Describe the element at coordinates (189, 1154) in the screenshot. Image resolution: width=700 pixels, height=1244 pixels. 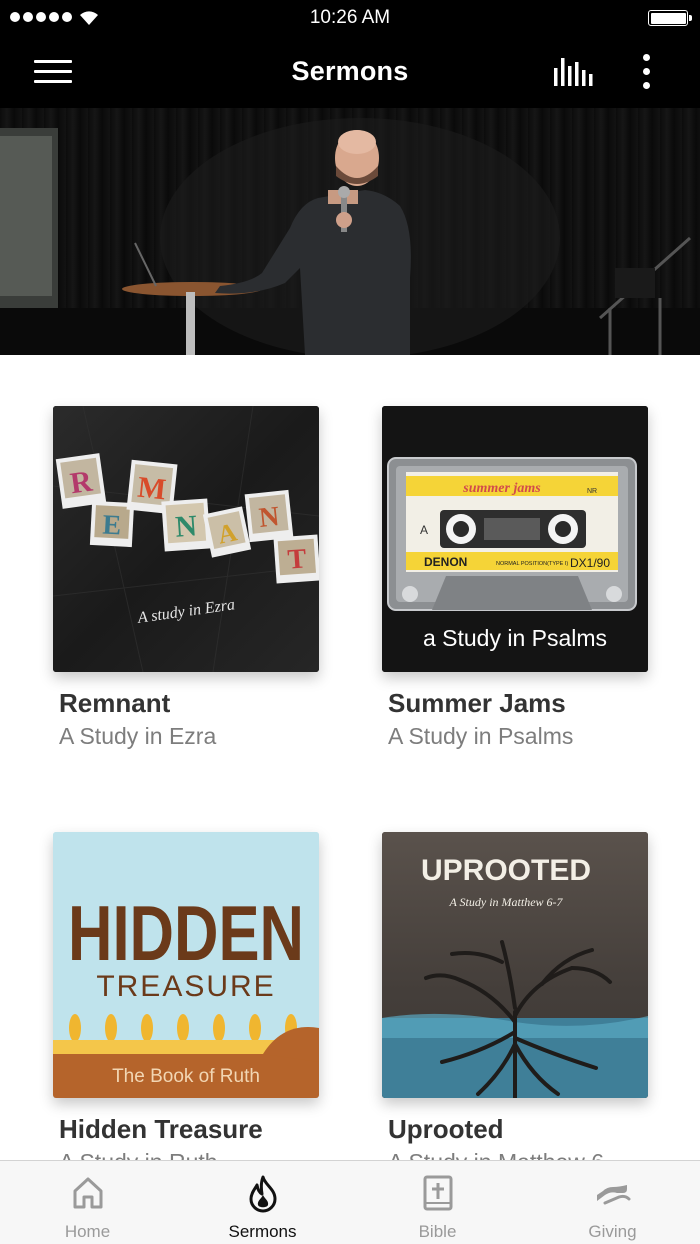
I see `series-subtitle: A Study in Ruth` at that location.